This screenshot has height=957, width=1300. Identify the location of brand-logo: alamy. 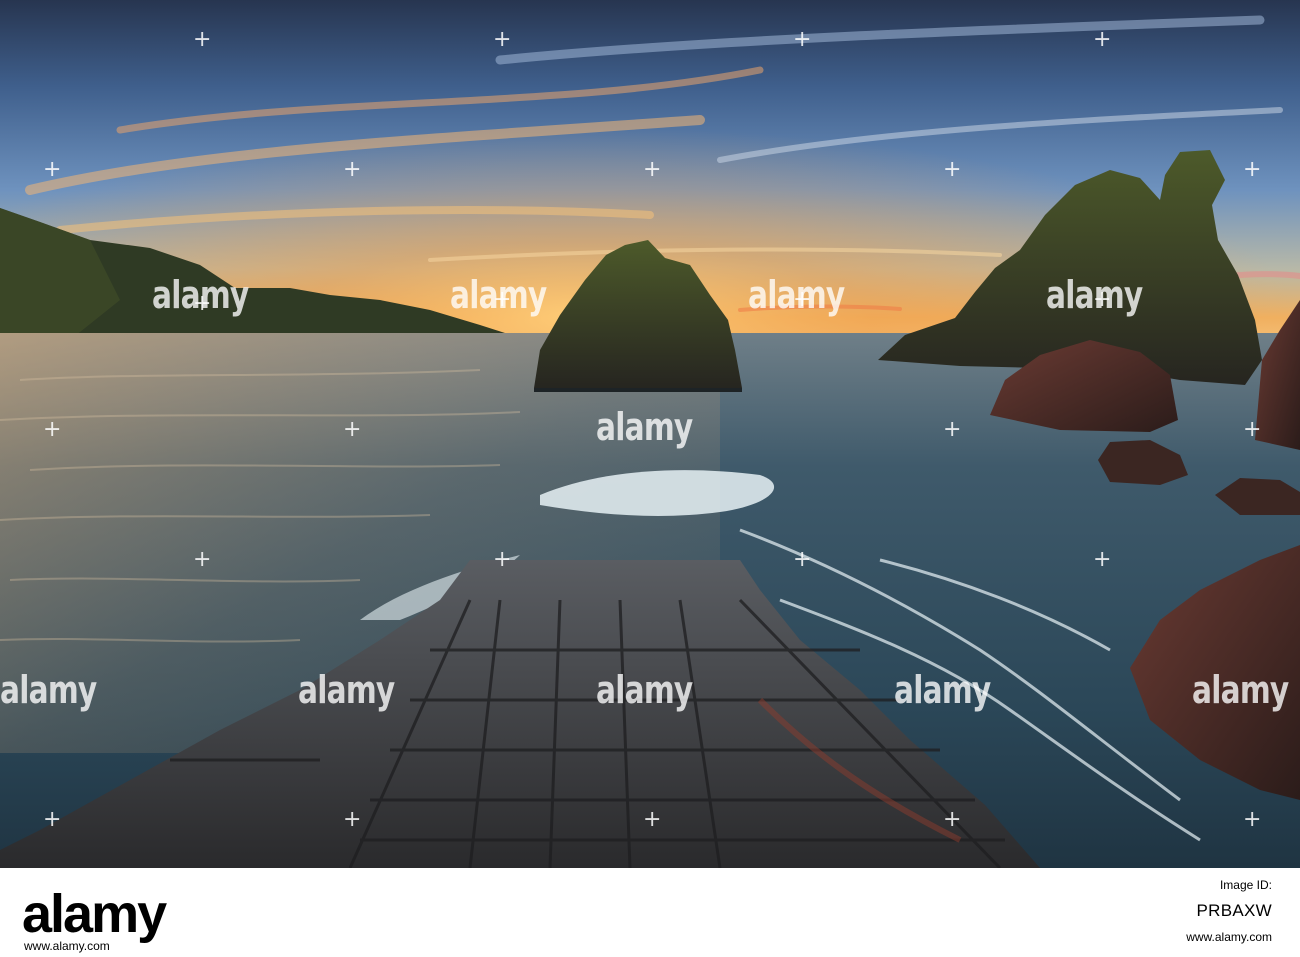
(94, 914).